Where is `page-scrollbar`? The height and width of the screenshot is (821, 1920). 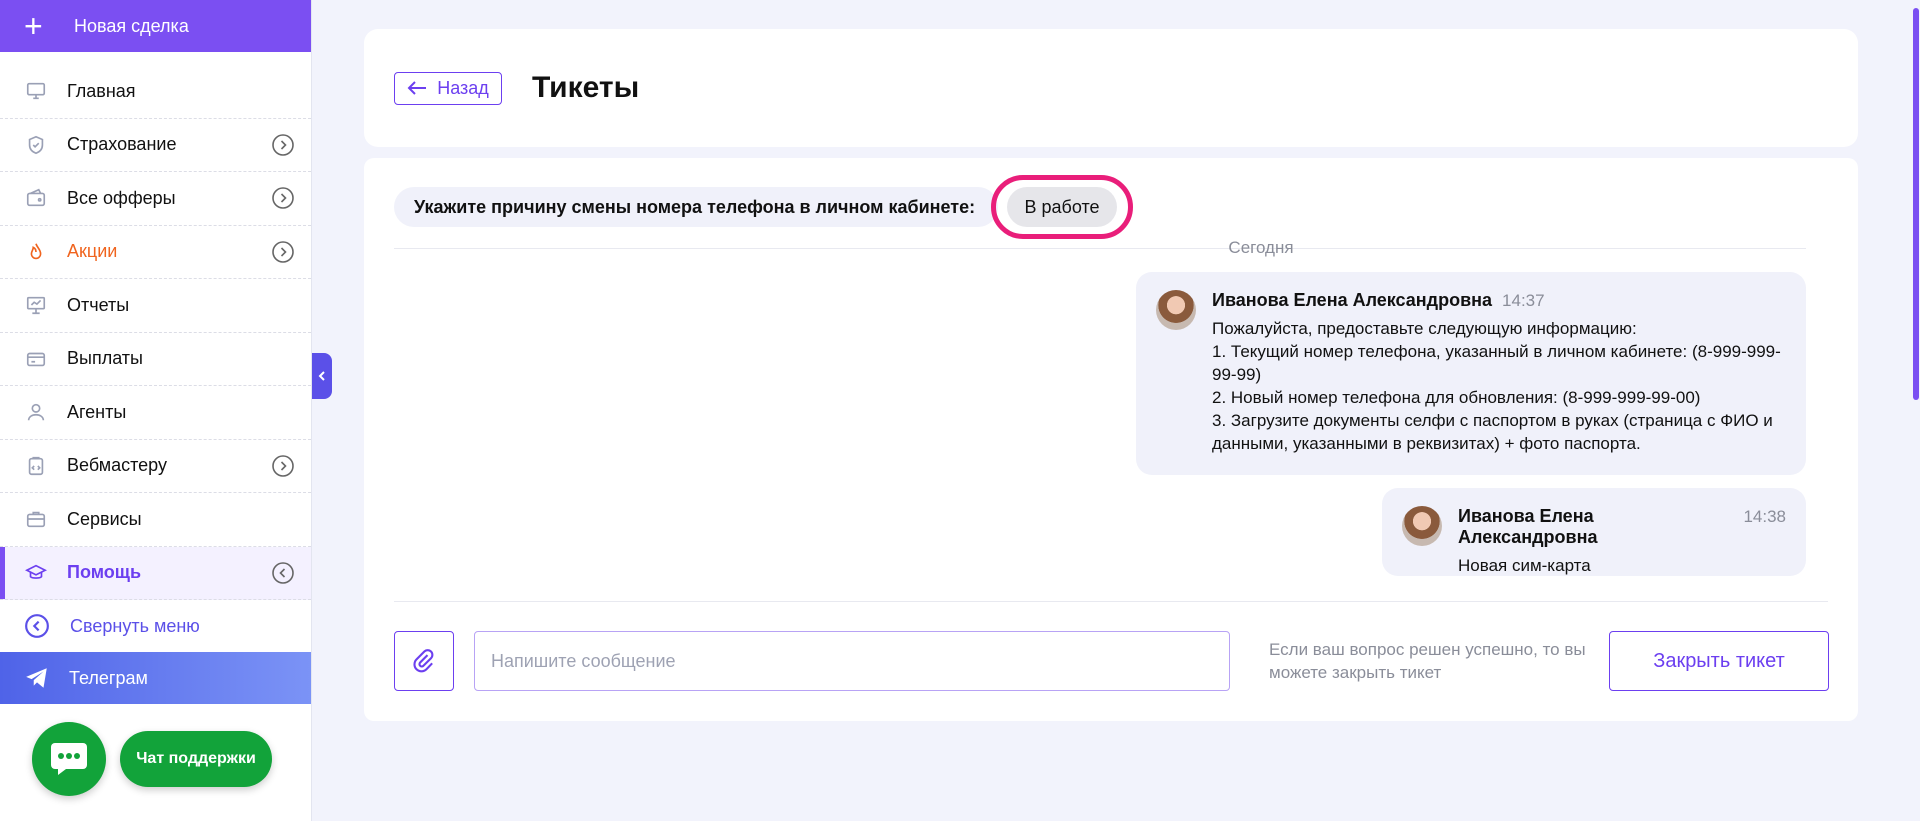
page-scrollbar is located at coordinates (1916, 410).